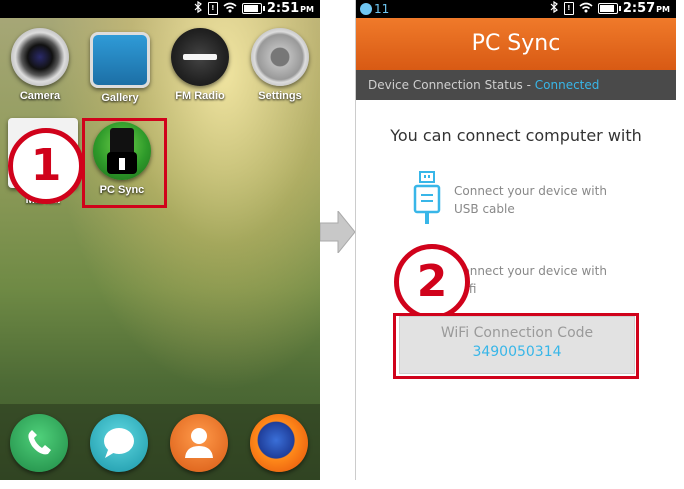 The image size is (684, 489). Describe the element at coordinates (427, 200) in the screenshot. I see `usb-cable-icon` at that location.